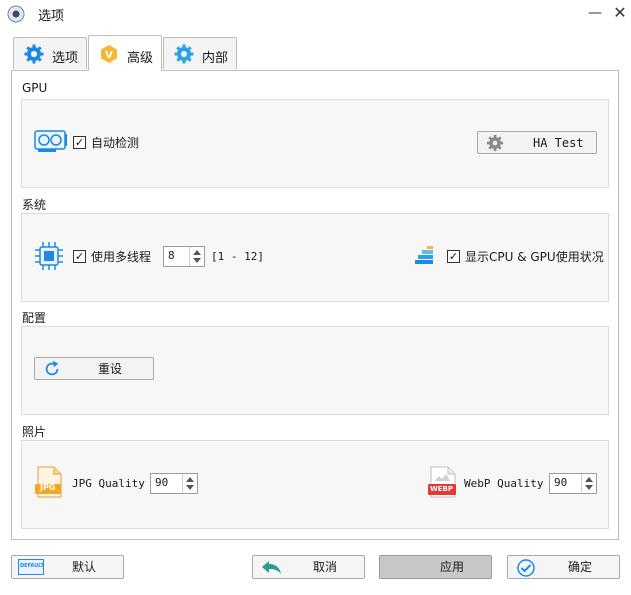 The height and width of the screenshot is (595, 631). I want to click on jpg-quality-value: 90, so click(162, 482).